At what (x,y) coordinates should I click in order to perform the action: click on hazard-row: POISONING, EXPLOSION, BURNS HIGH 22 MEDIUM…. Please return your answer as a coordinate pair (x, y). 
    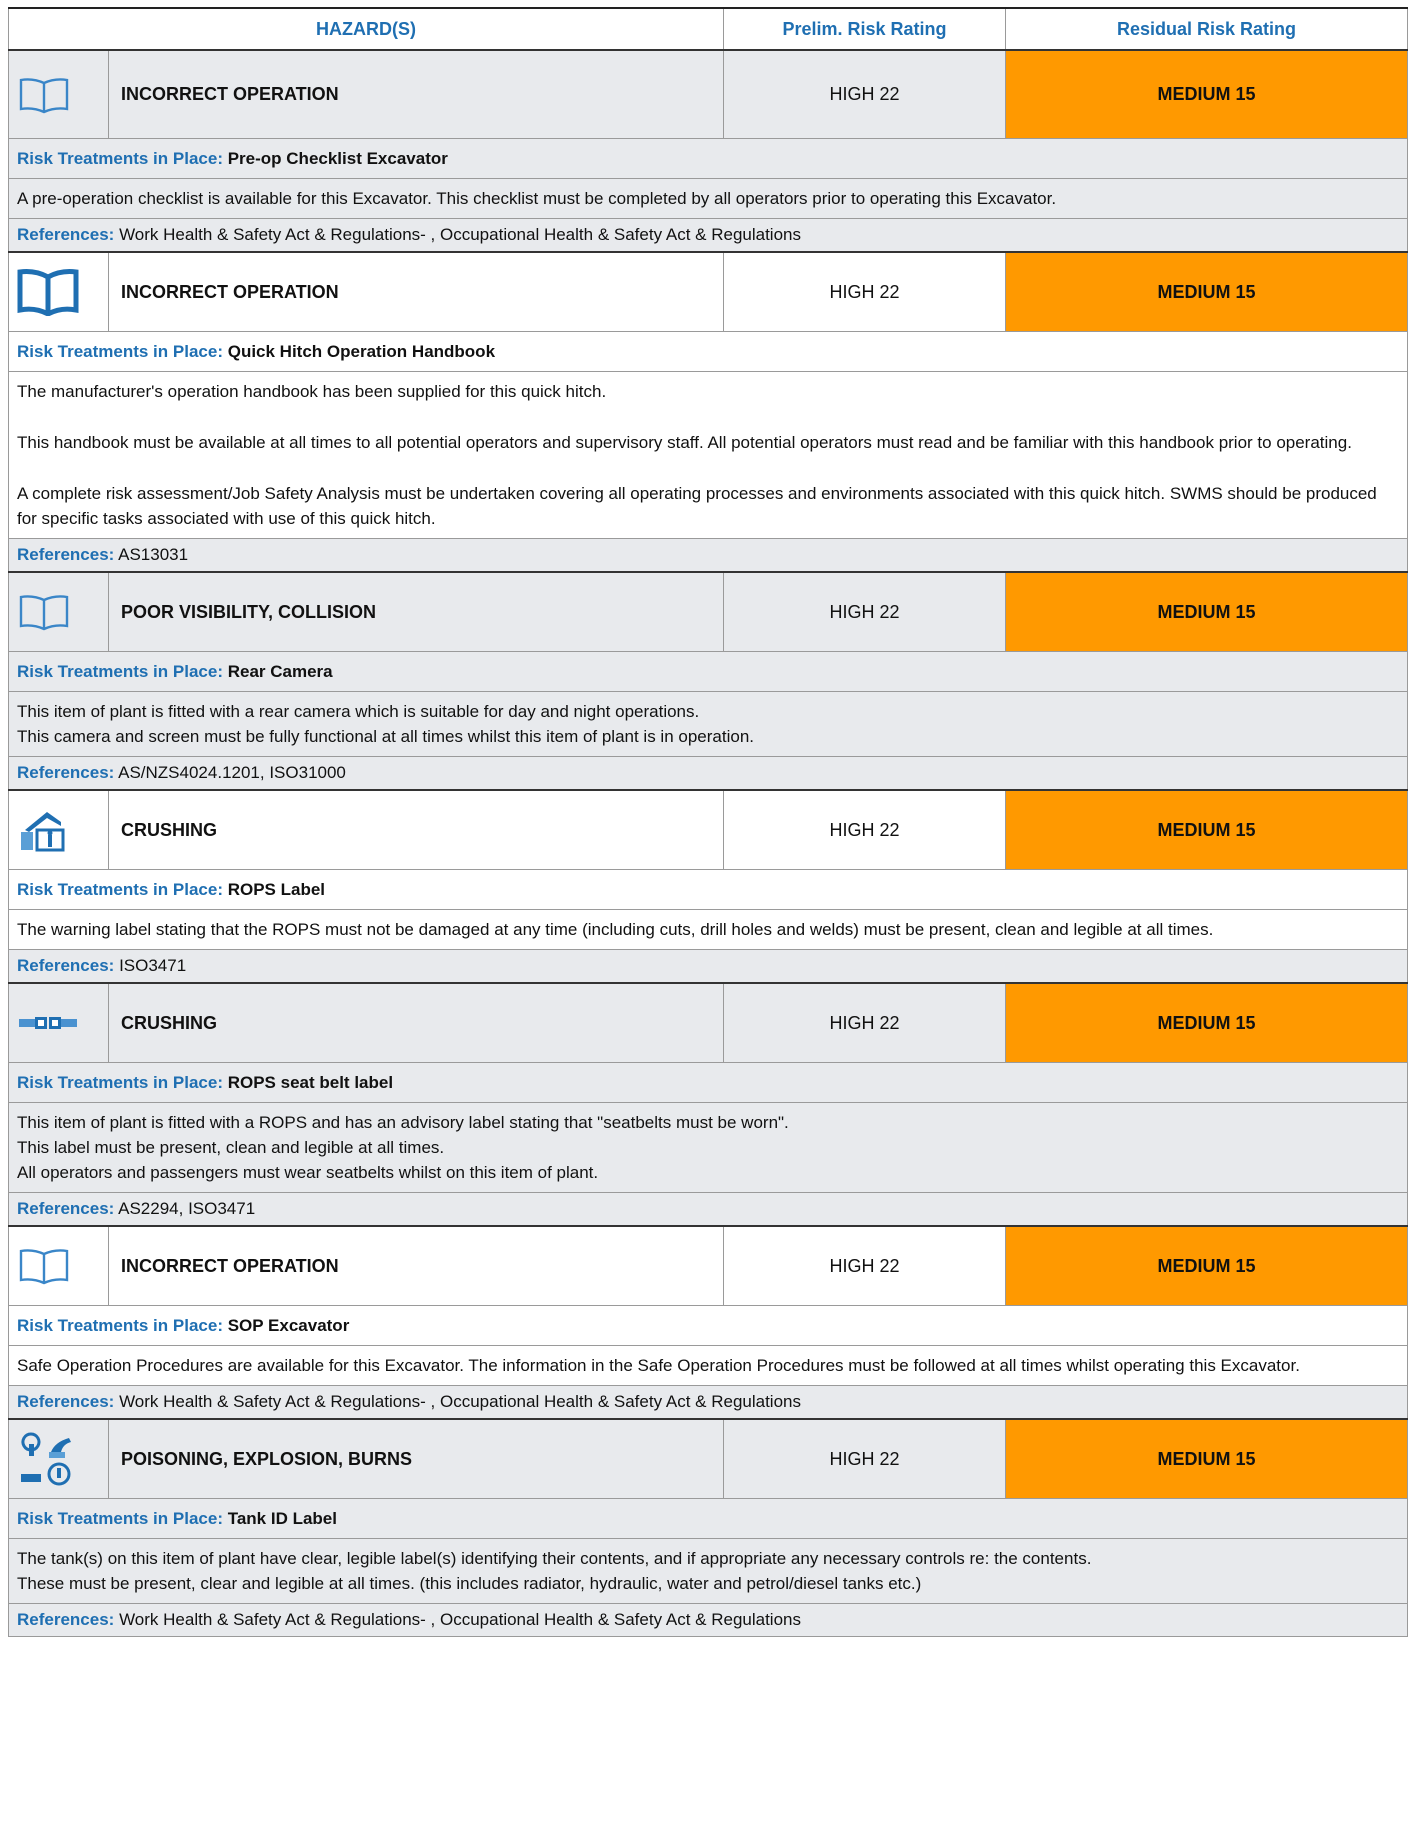
    Looking at the image, I should click on (708, 1458).